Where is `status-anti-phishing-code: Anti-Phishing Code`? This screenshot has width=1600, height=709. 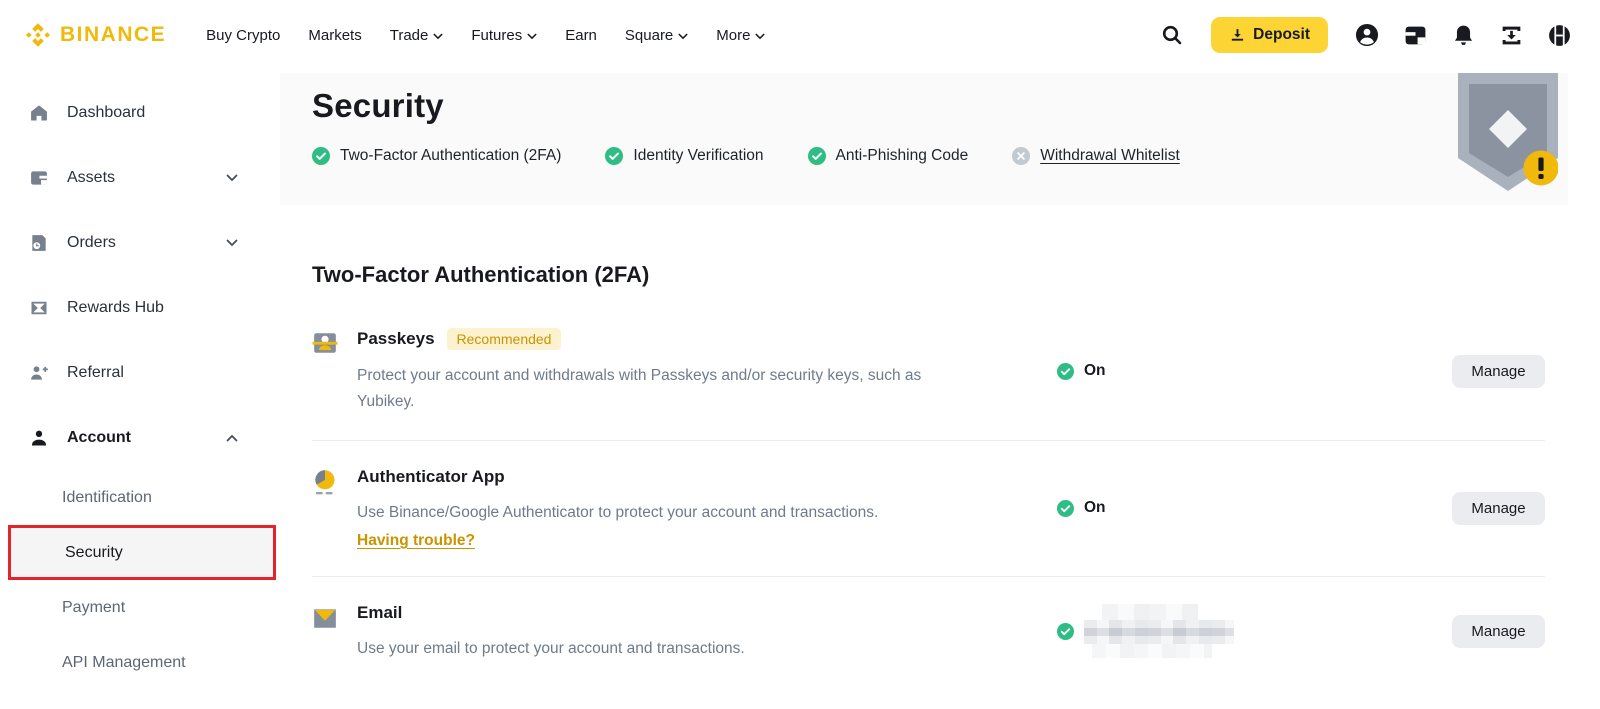
status-anti-phishing-code: Anti-Phishing Code is located at coordinates (887, 156).